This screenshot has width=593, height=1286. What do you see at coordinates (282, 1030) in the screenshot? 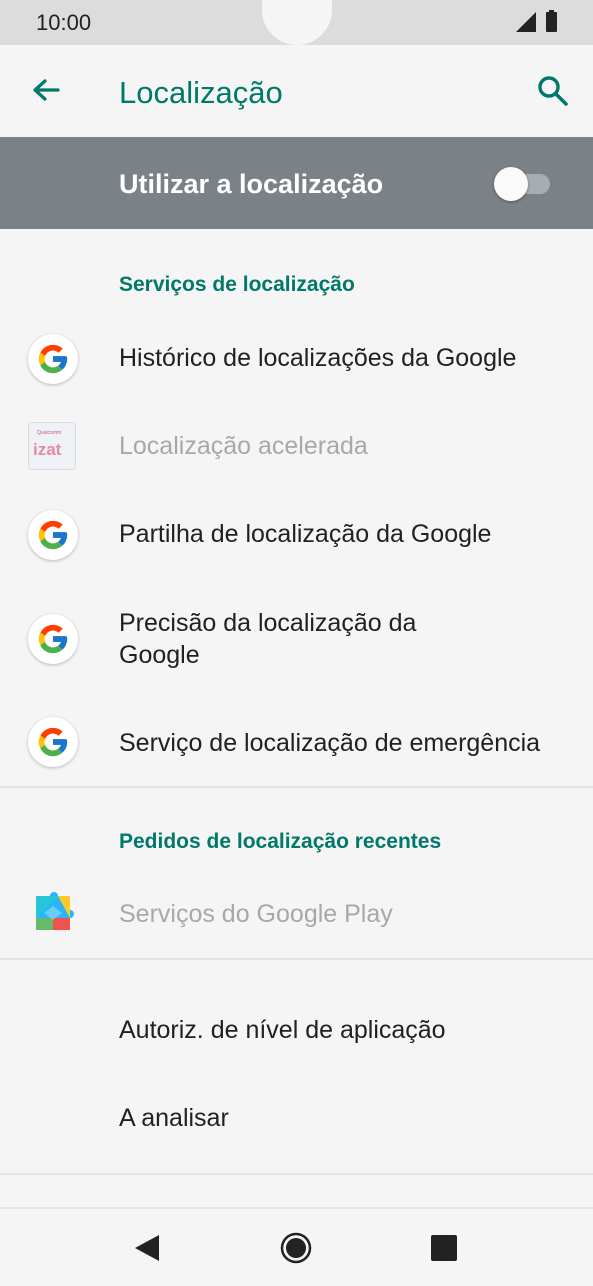
I see `item-label: Autoriz. de nível de aplicação` at bounding box center [282, 1030].